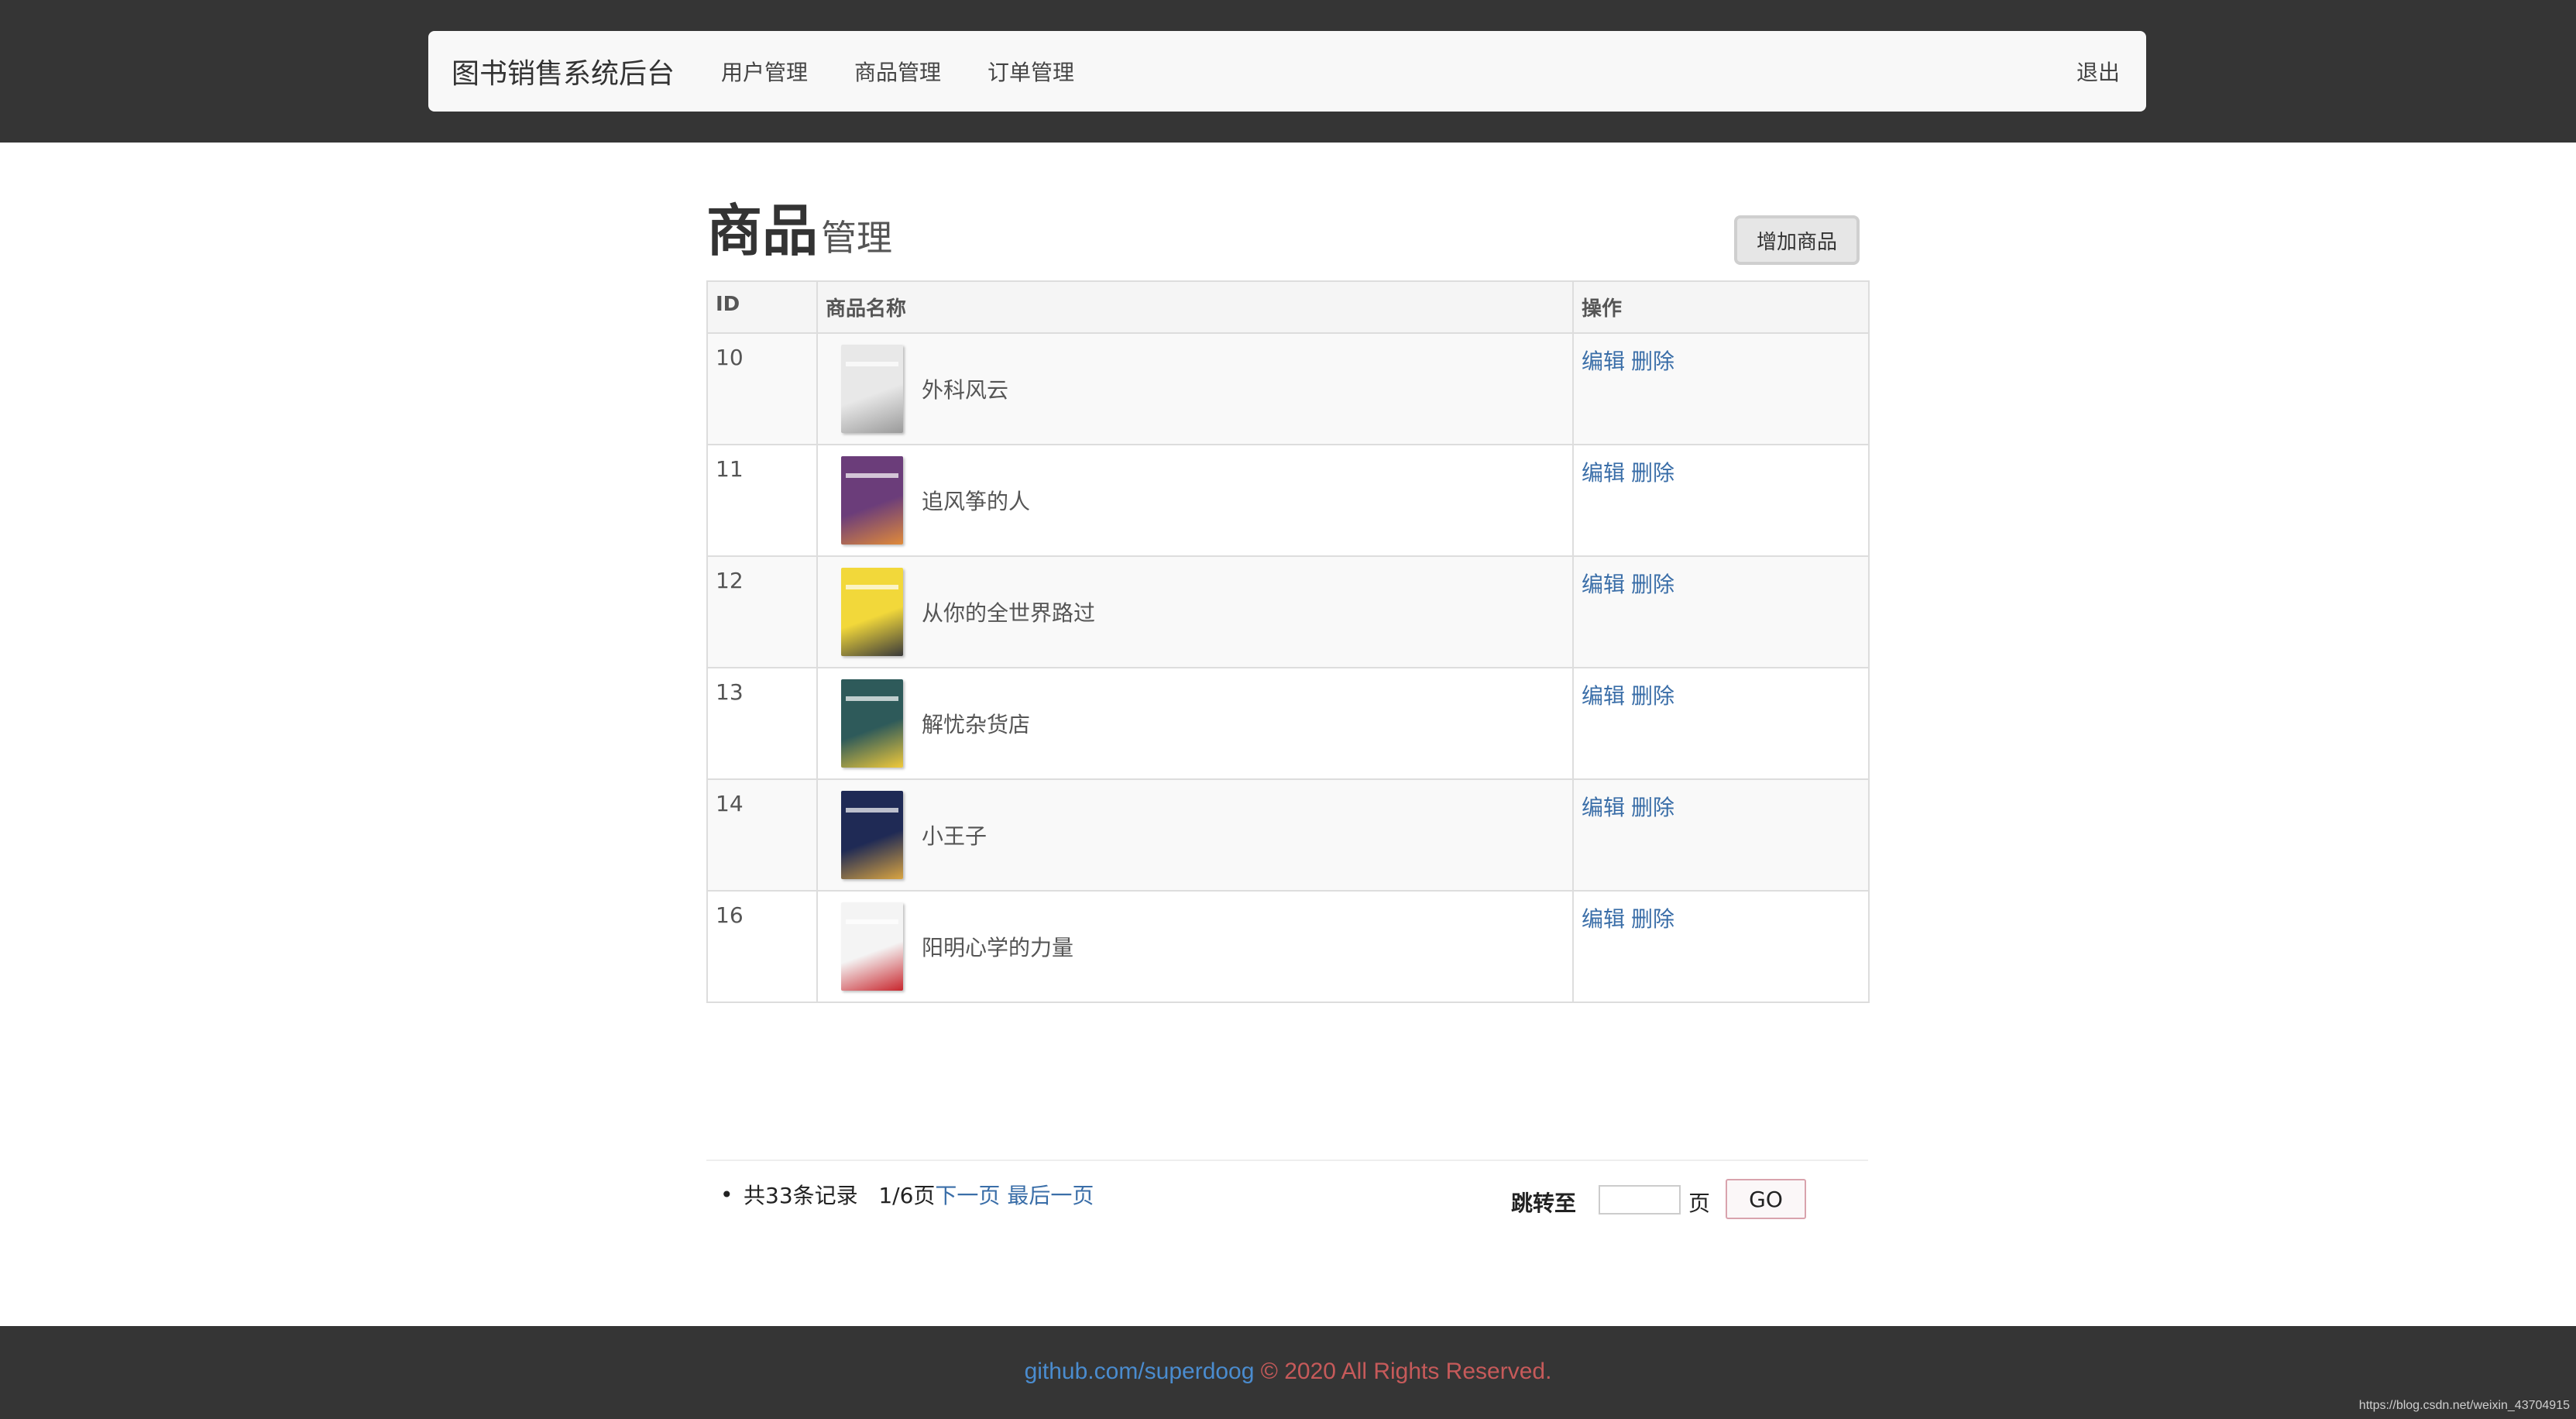 This screenshot has width=2576, height=1419. Describe the element at coordinates (976, 724) in the screenshot. I see `goods-name: 解忧杂货店` at that location.